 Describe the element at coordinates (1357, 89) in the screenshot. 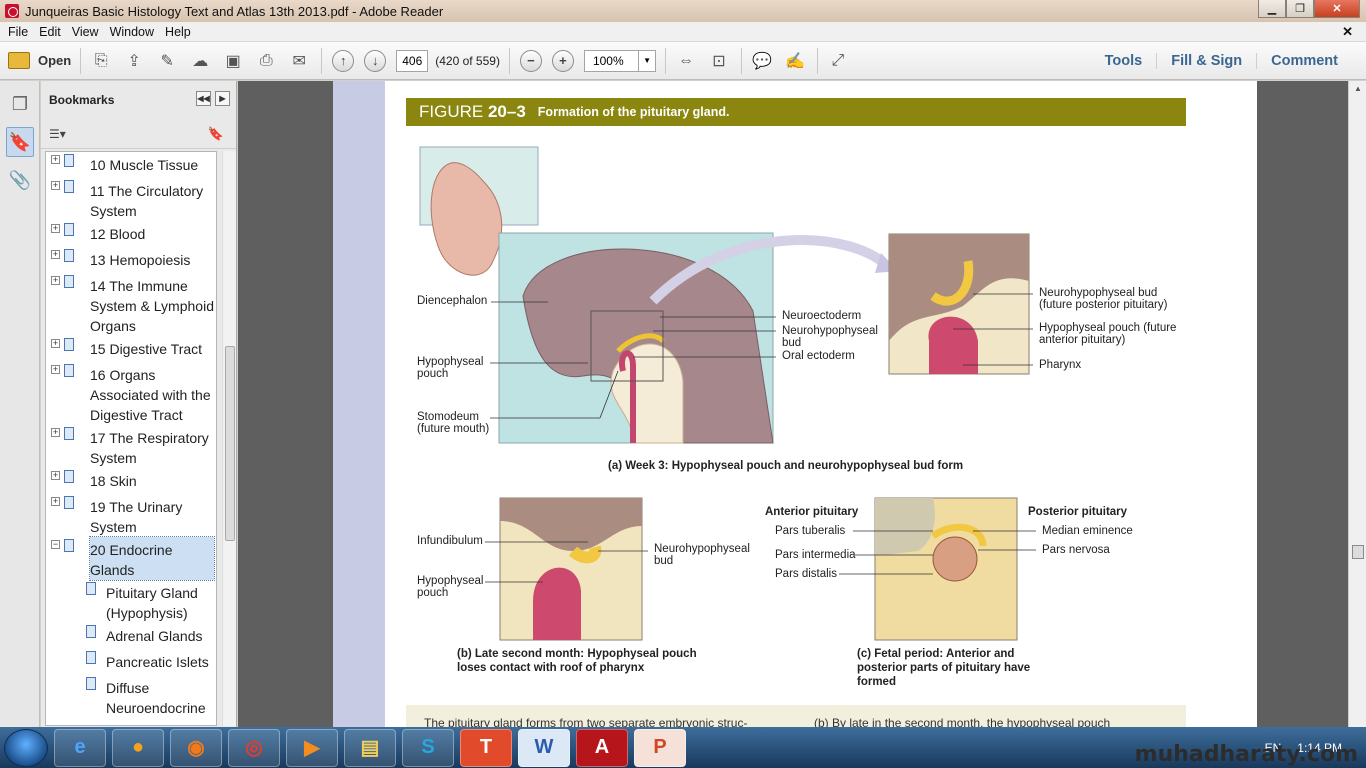

I see `scroll-up-icon: ▲` at that location.